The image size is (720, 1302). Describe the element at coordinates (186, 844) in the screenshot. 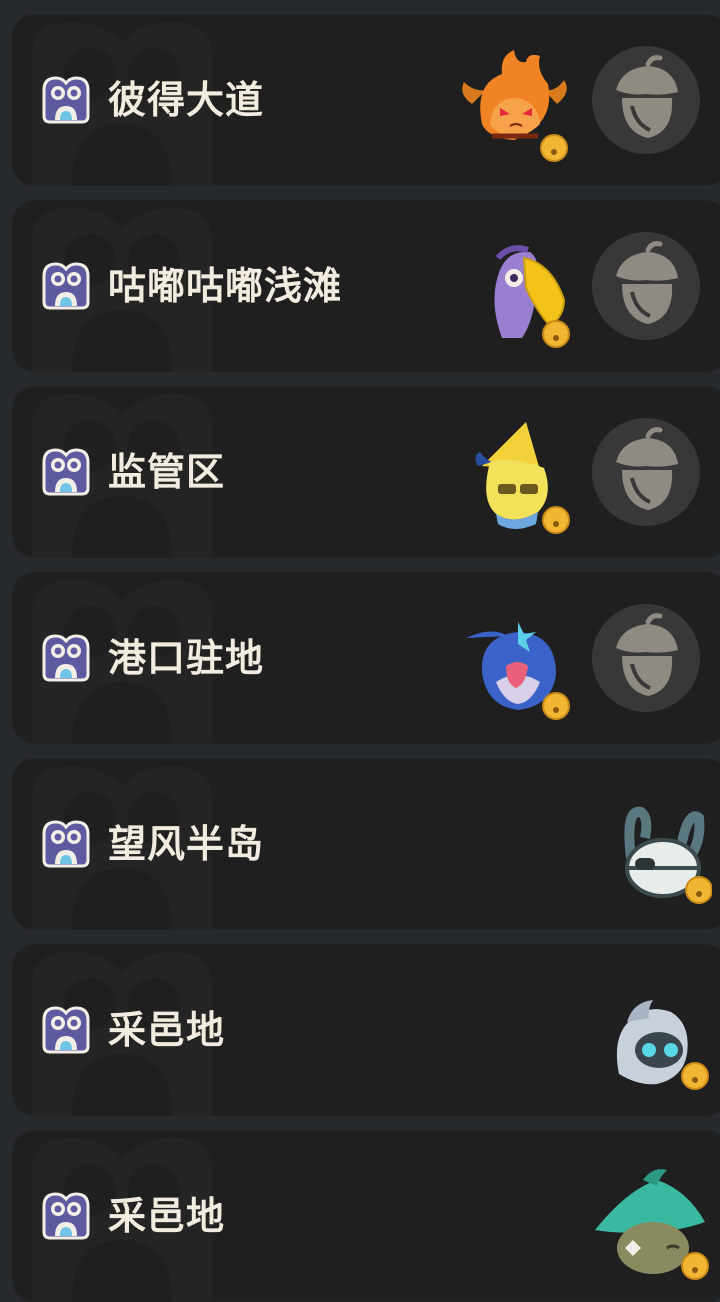

I see `location-name: 望风半岛` at that location.